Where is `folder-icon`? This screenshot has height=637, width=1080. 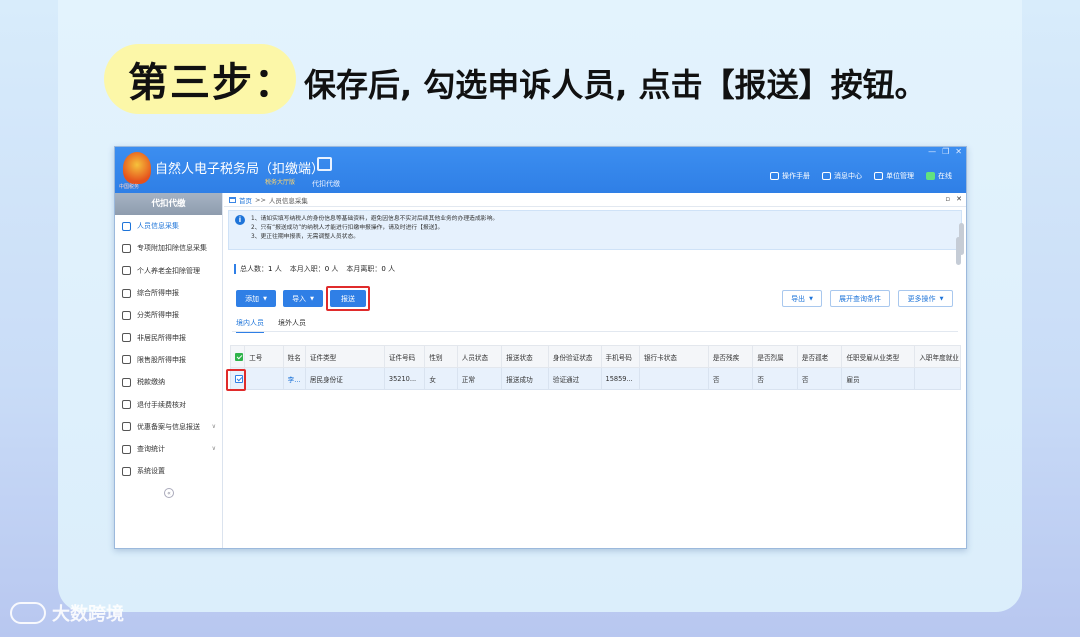 folder-icon is located at coordinates (126, 382).